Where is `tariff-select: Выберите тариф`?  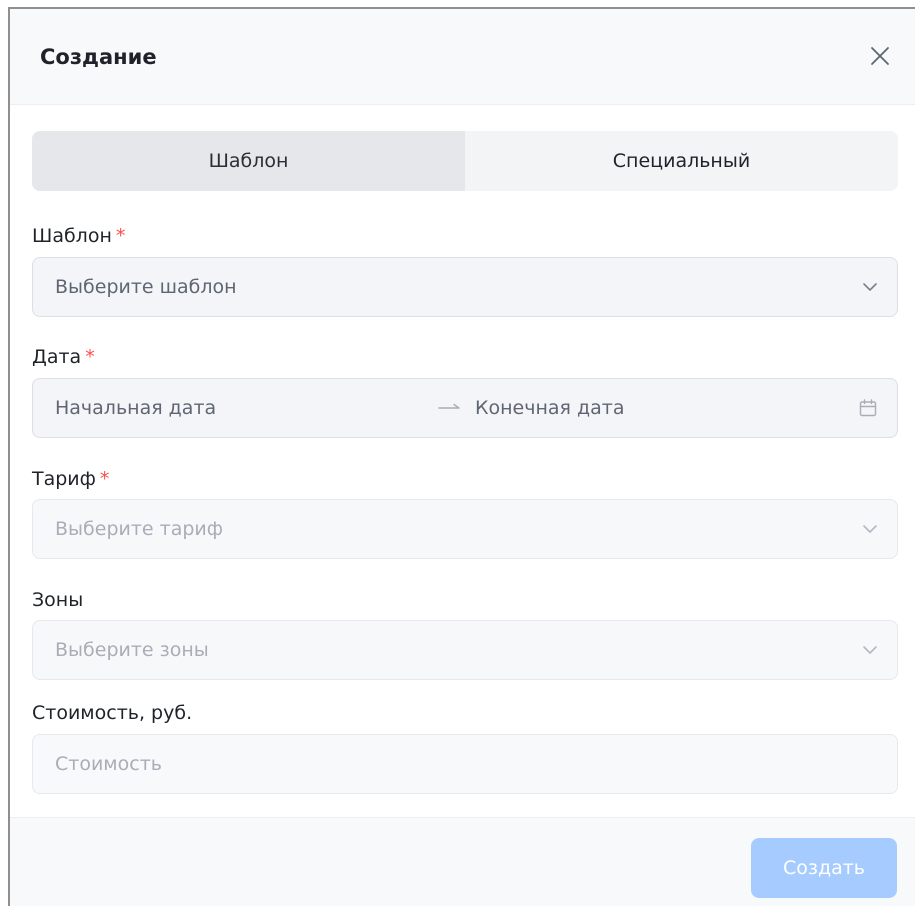
tariff-select: Выберите тариф is located at coordinates (465, 529).